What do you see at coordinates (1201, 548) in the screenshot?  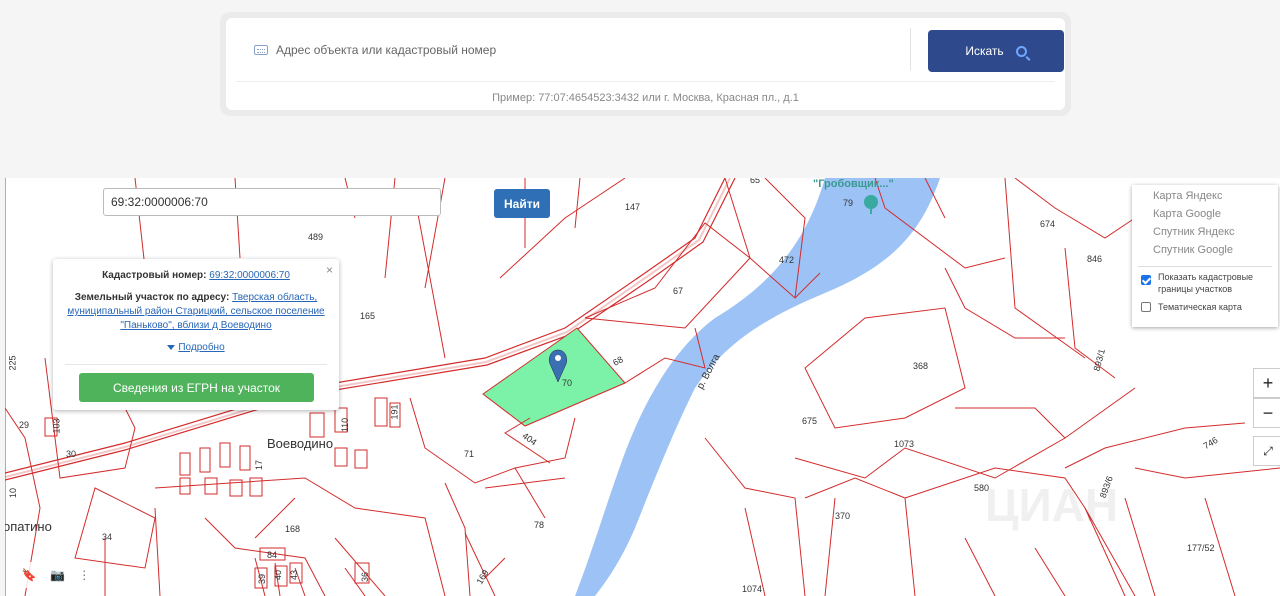 I see `parcel-number: 177/52` at bounding box center [1201, 548].